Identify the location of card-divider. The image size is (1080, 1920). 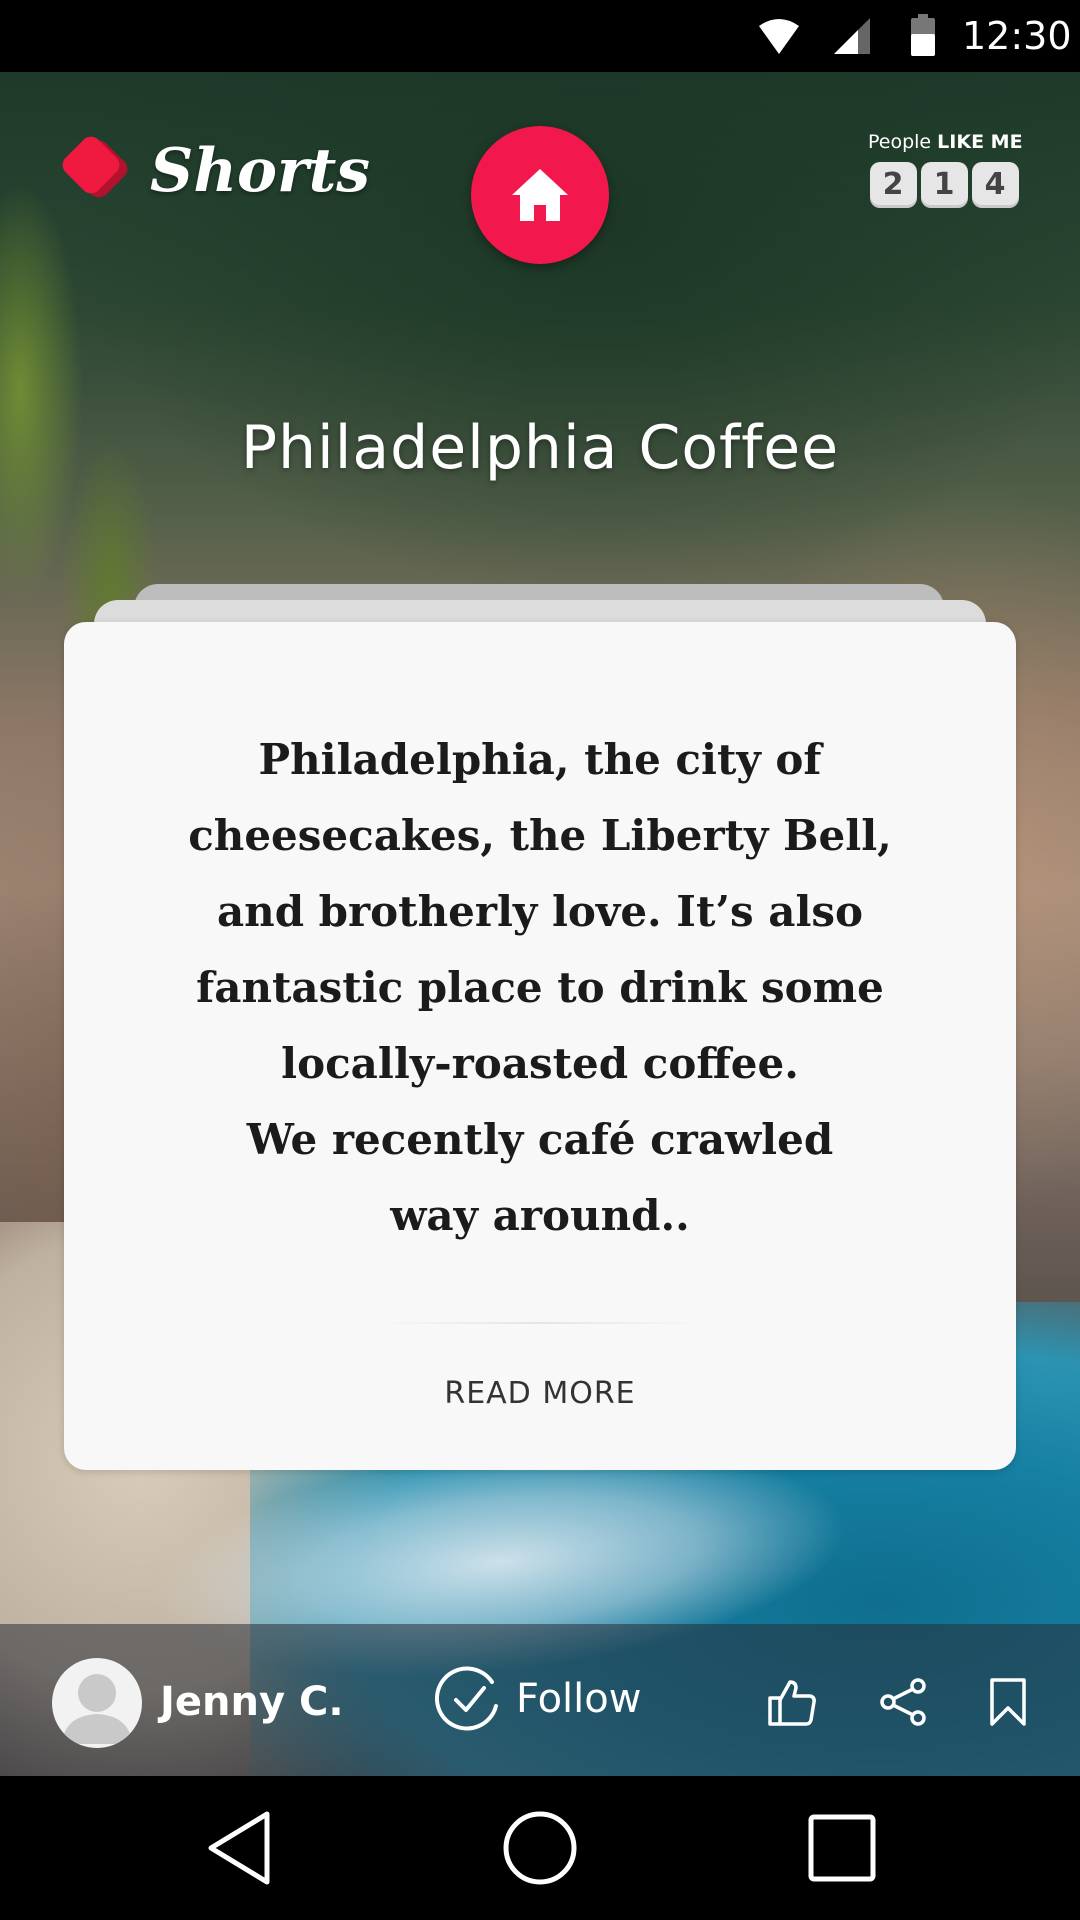
(540, 1323).